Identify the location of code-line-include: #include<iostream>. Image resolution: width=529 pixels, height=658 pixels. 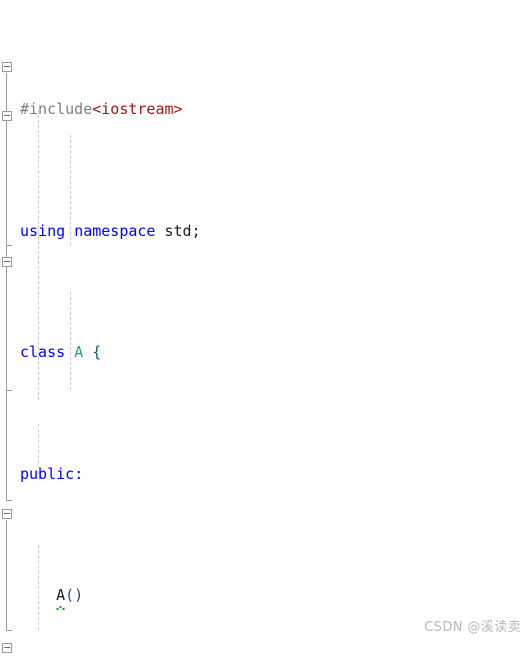
(273, 109).